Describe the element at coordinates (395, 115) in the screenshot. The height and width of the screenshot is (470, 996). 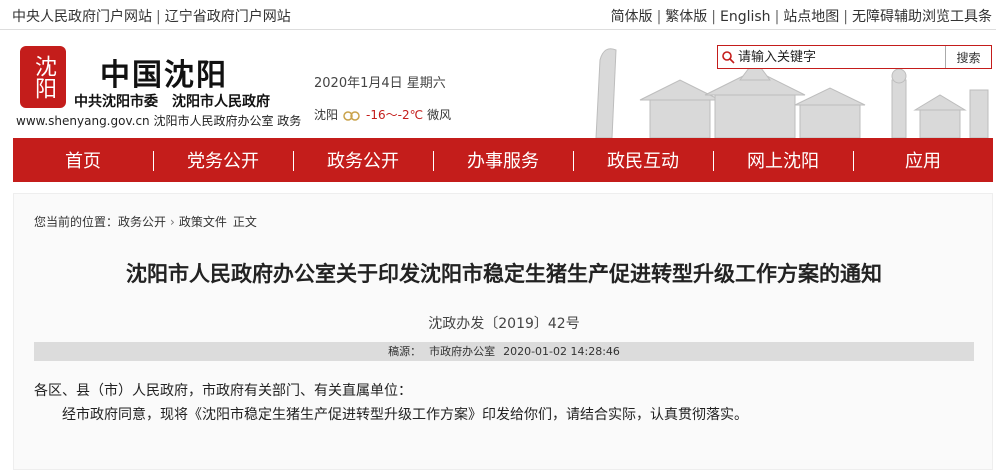
I see `weather-temp: -16～-2℃` at that location.